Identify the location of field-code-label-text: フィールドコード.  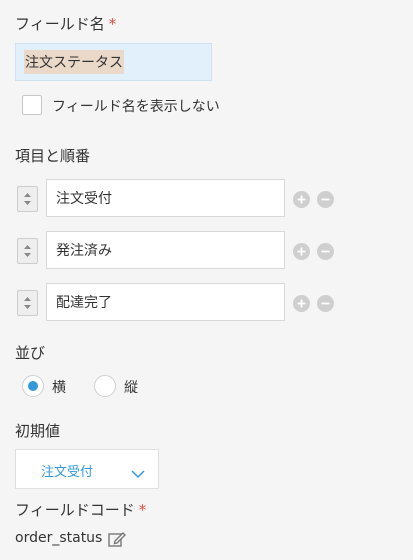
(75, 510).